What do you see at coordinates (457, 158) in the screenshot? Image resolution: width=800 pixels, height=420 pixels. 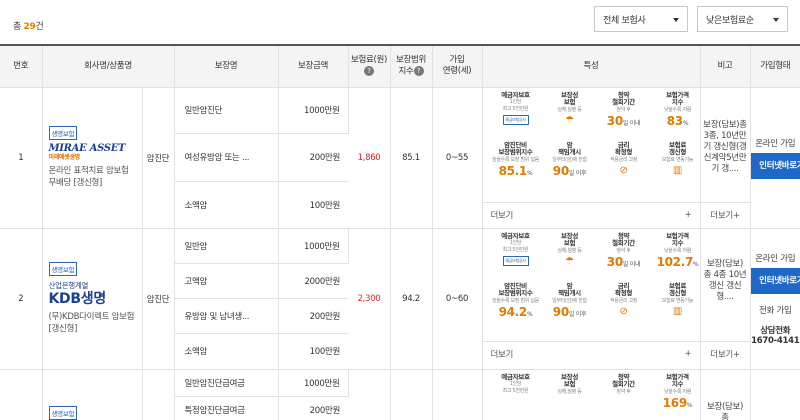 I see `age-range: 0~55` at bounding box center [457, 158].